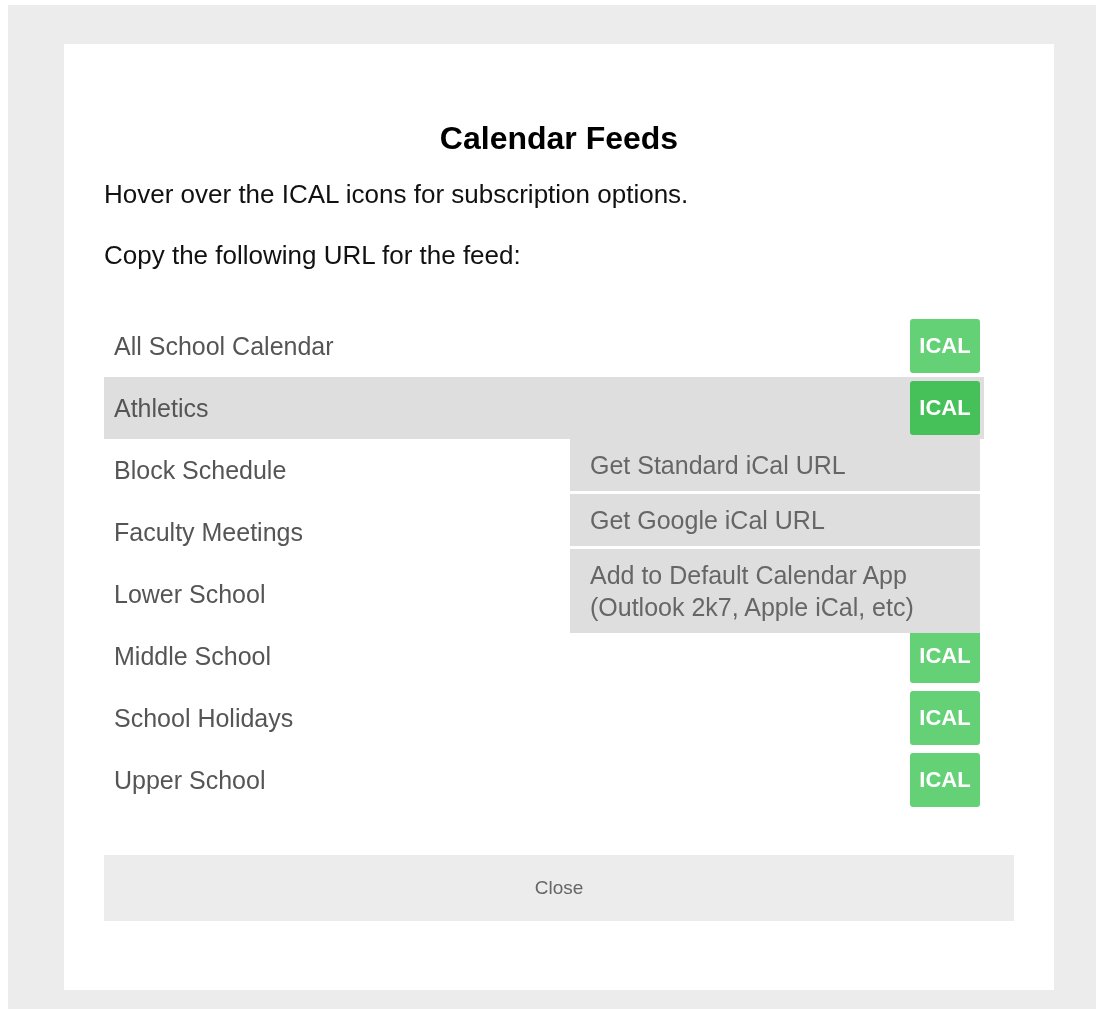 This screenshot has width=1096, height=1009. I want to click on feed-row: Upper School ICAL, so click(544, 780).